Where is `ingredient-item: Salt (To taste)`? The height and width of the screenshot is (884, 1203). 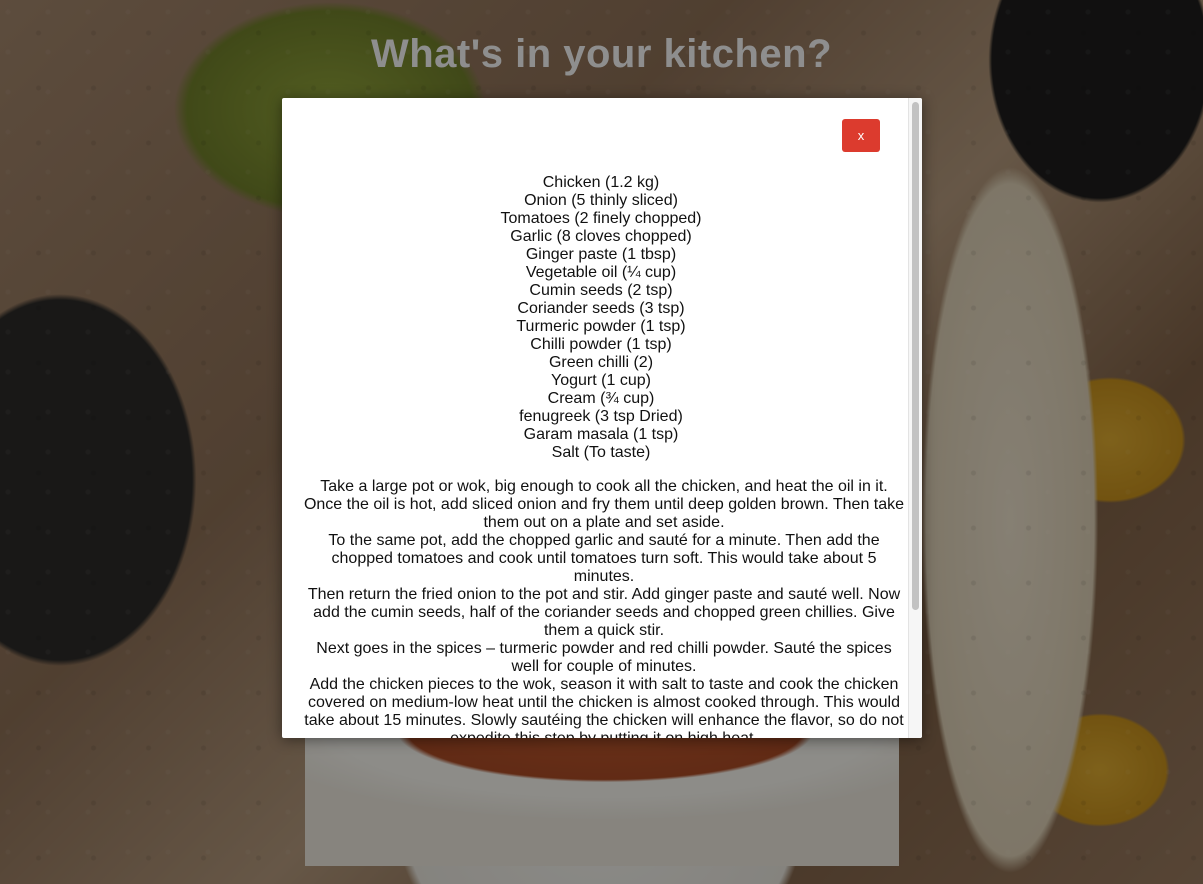 ingredient-item: Salt (To taste) is located at coordinates (601, 452).